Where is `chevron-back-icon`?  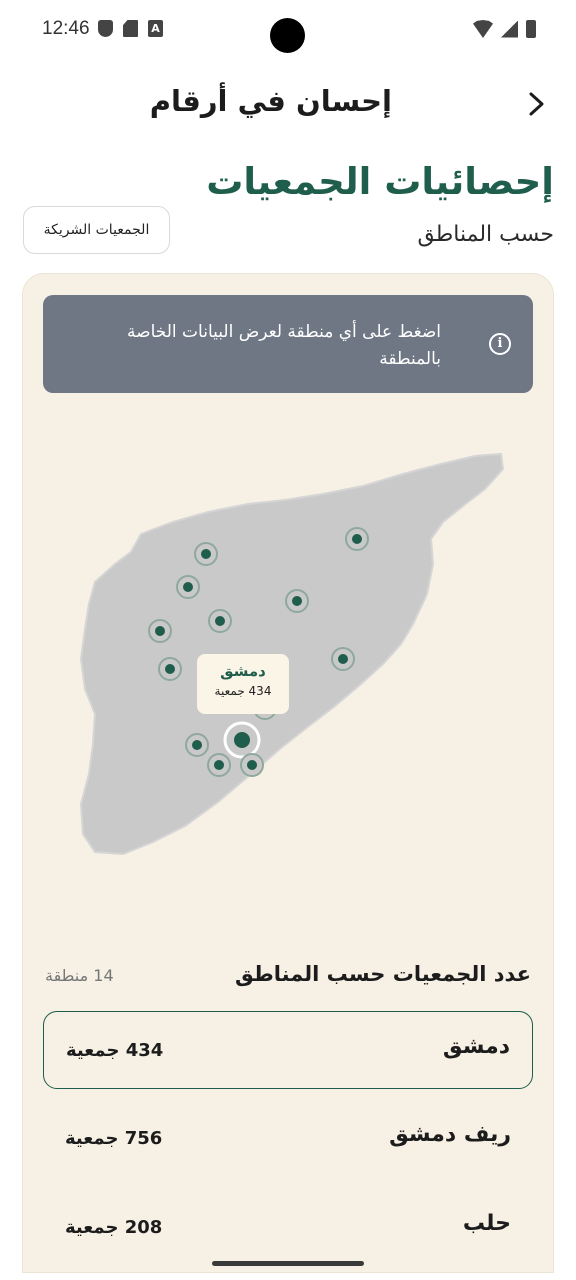 chevron-back-icon is located at coordinates (536, 104).